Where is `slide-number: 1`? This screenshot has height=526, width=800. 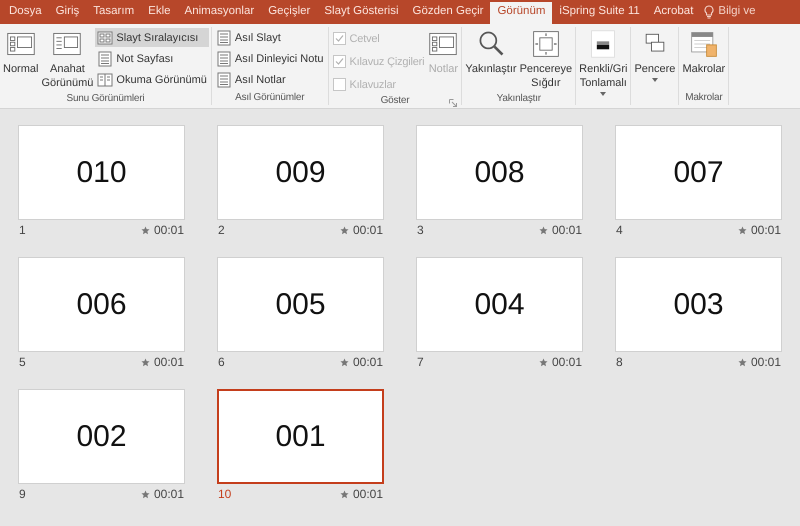
slide-number: 1 is located at coordinates (23, 230).